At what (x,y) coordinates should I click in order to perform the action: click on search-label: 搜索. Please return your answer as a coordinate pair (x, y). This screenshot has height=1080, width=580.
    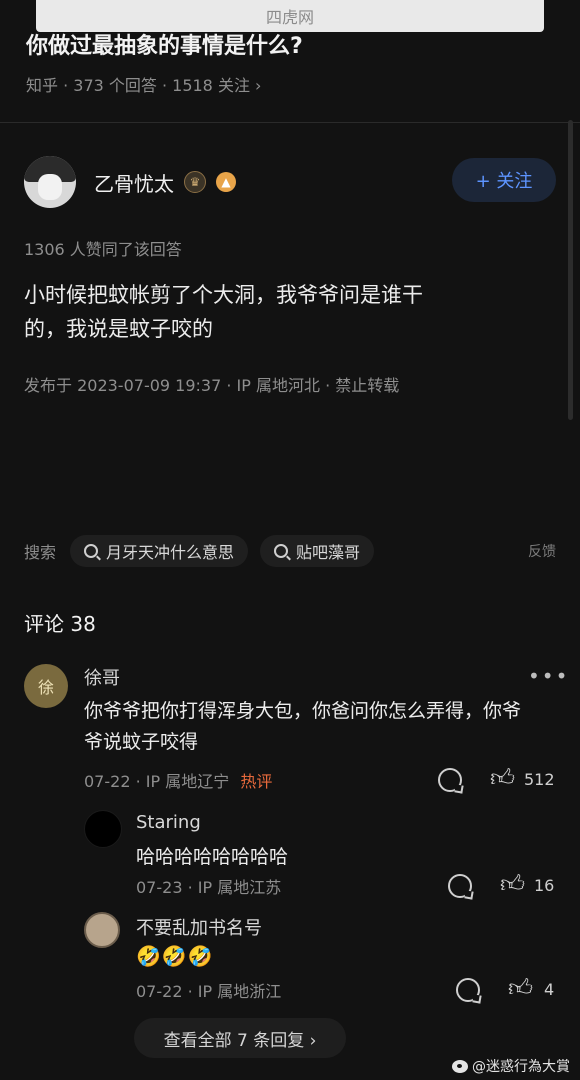
    Looking at the image, I should click on (40, 552).